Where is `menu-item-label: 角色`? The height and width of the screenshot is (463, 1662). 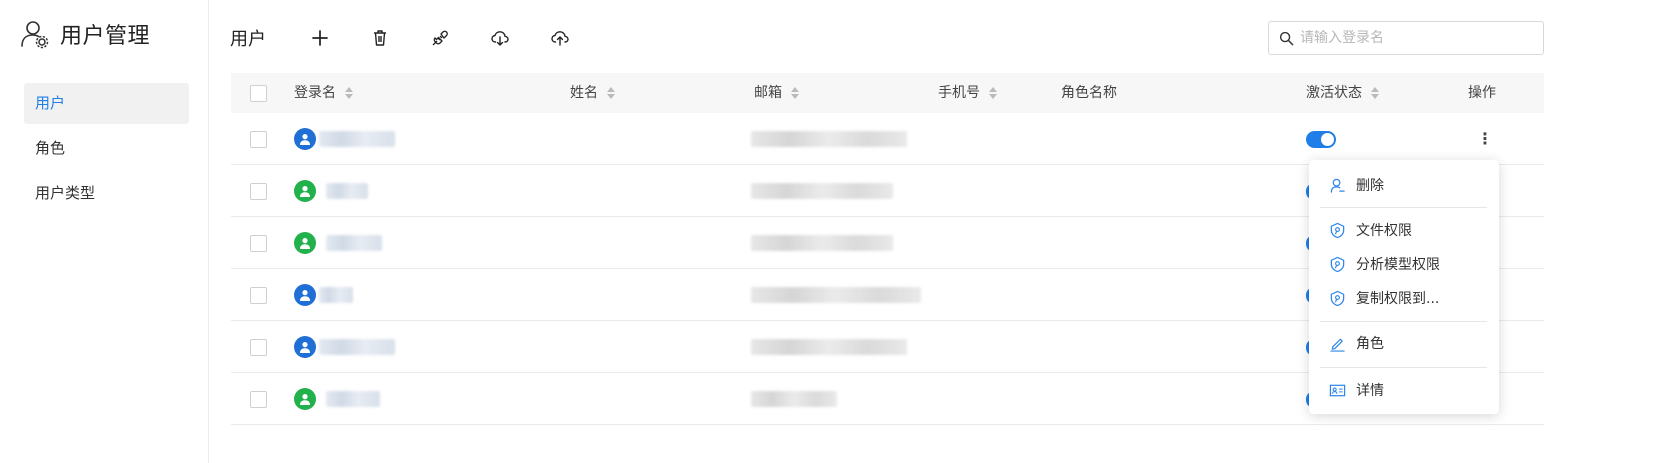
menu-item-label: 角色 is located at coordinates (1370, 344).